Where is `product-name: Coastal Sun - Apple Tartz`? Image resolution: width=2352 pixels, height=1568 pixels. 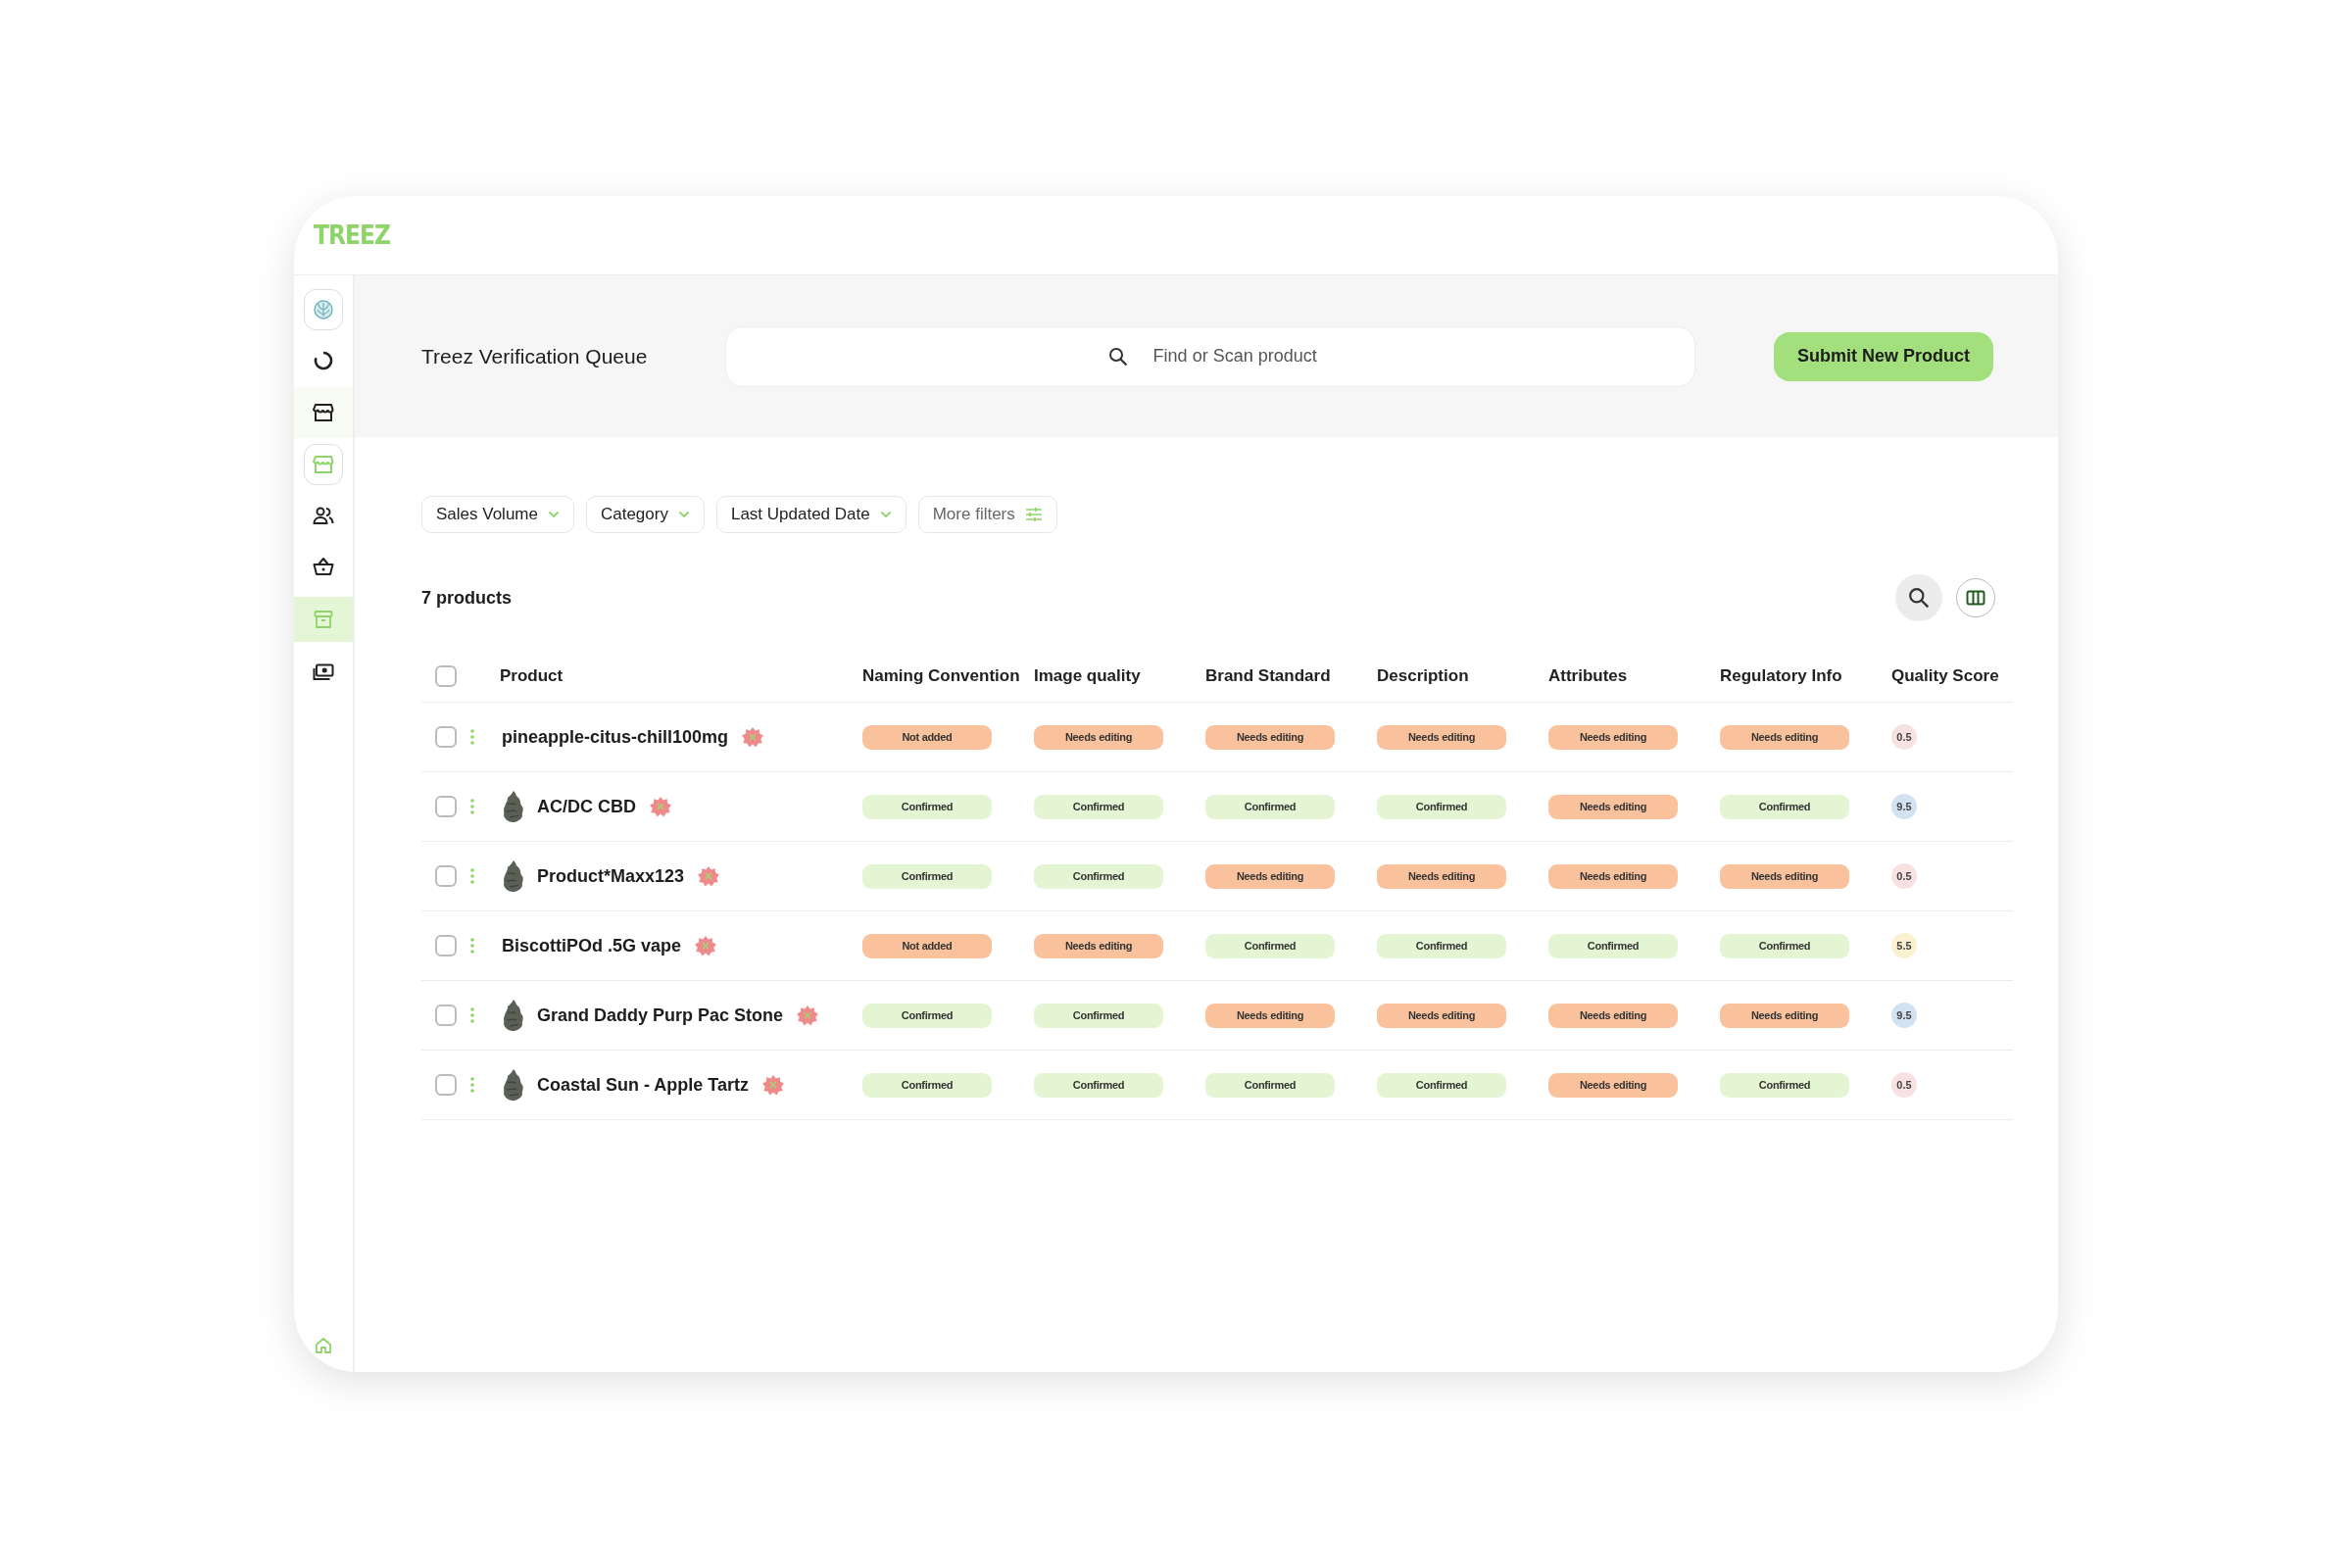 product-name: Coastal Sun - Apple Tartz is located at coordinates (643, 1085).